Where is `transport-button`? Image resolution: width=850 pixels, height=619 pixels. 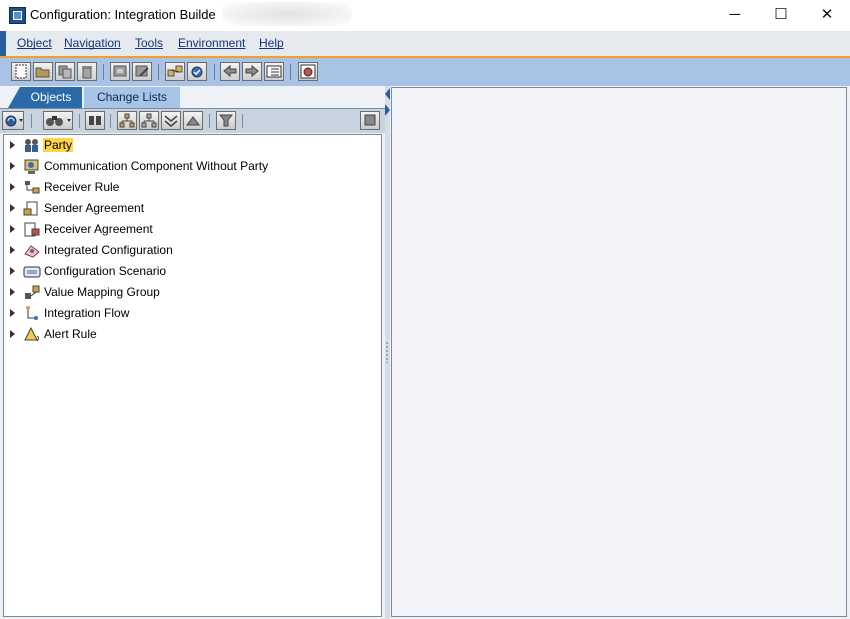 transport-button is located at coordinates (175, 71).